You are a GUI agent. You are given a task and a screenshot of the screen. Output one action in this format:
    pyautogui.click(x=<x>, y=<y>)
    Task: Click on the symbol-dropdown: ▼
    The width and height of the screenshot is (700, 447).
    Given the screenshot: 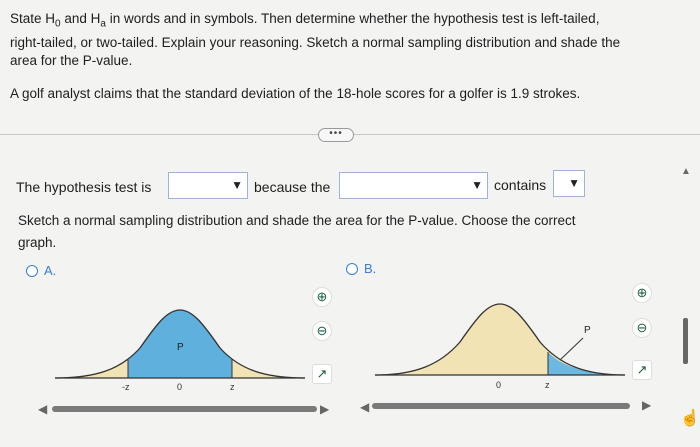 What is the action you would take?
    pyautogui.click(x=569, y=183)
    